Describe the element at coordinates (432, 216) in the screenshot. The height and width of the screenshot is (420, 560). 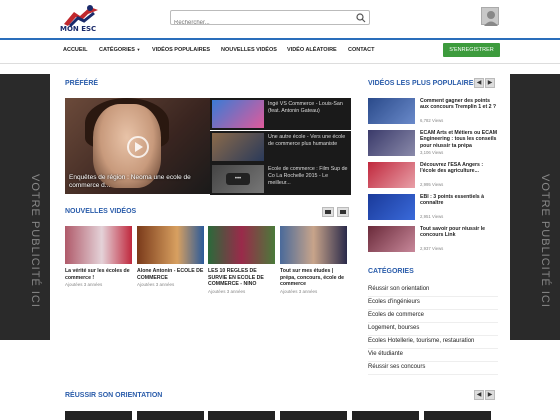
I see `popular-item-views: 2,951 Views` at that location.